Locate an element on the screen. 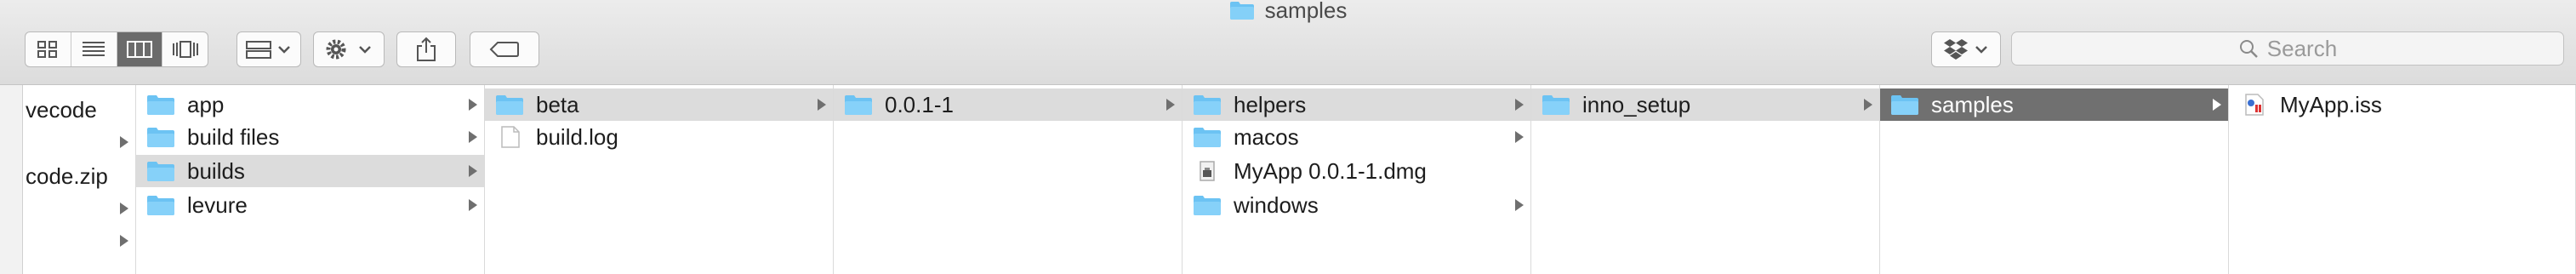 The width and height of the screenshot is (2576, 274). search-icon is located at coordinates (2248, 49).